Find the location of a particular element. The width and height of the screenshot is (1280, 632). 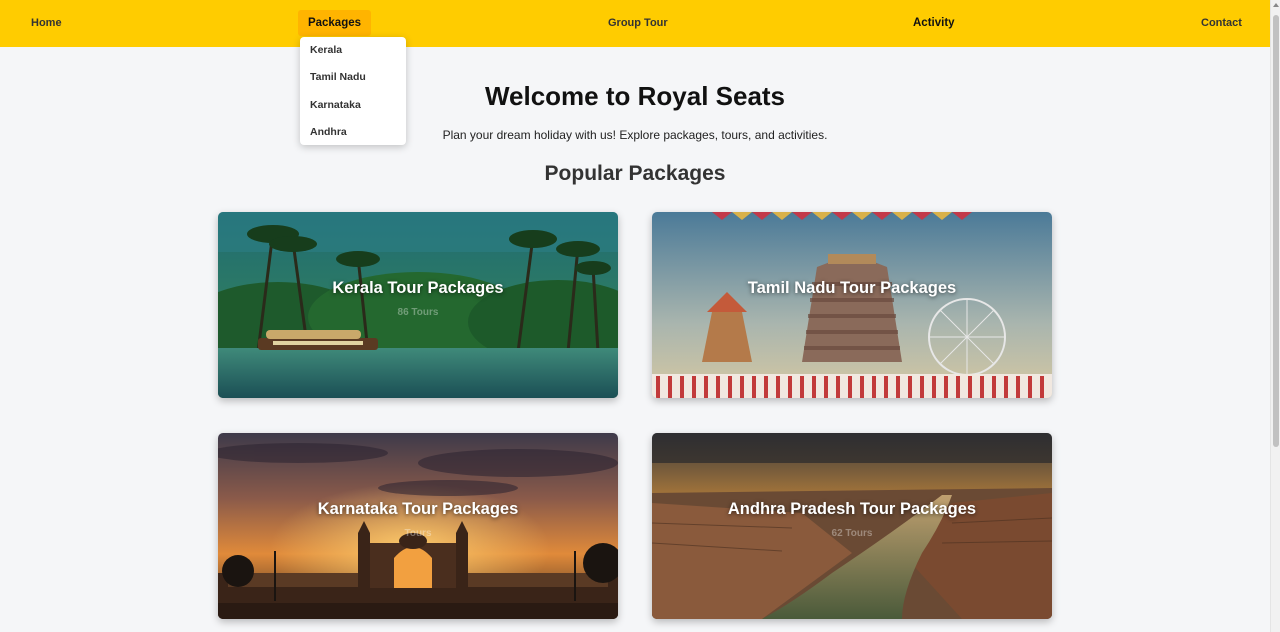

nav-contact-link: Contact is located at coordinates (1221, 23).